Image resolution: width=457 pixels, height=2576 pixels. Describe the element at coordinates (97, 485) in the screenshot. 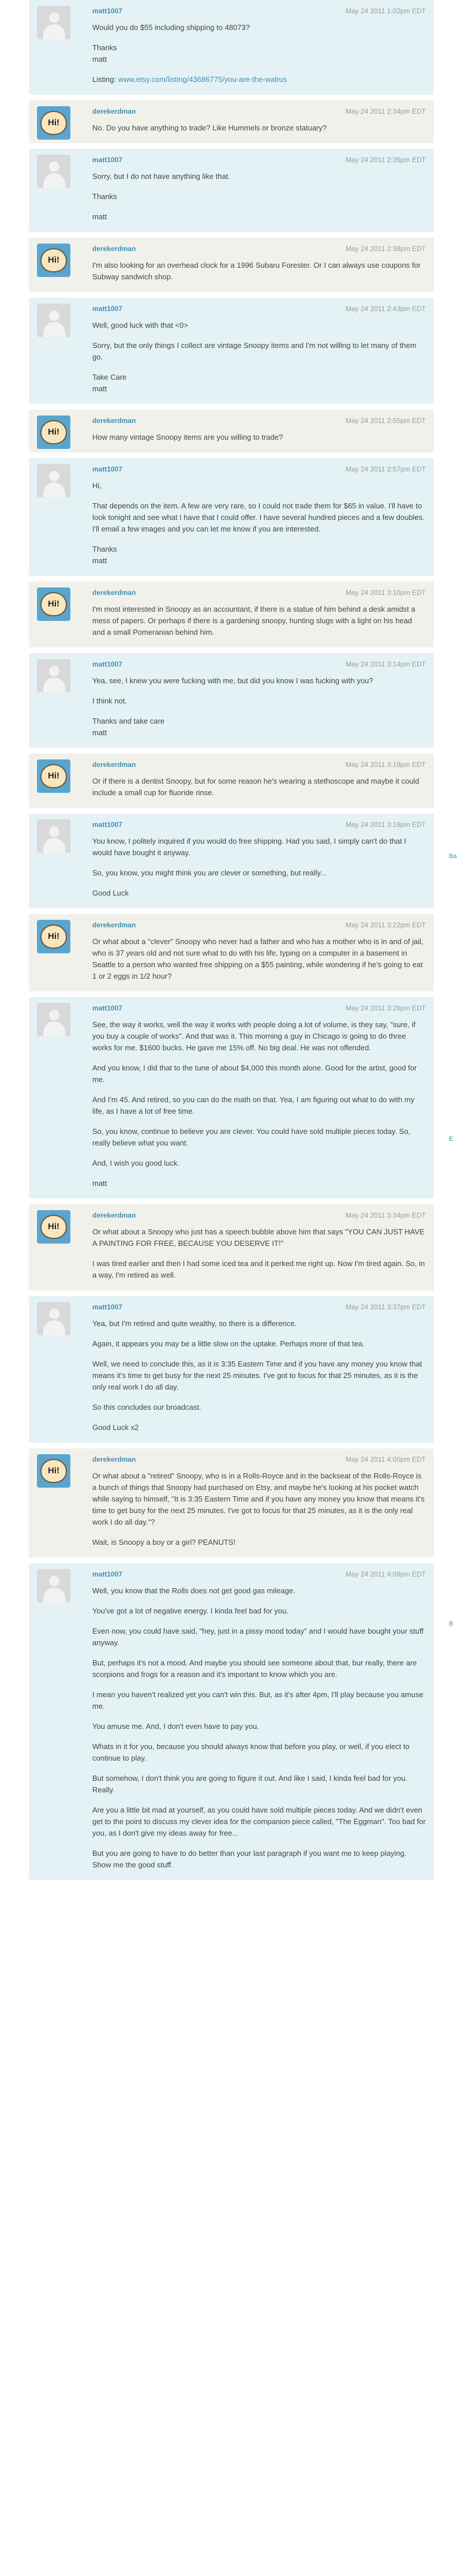

I see `message-line: Hi,` at that location.